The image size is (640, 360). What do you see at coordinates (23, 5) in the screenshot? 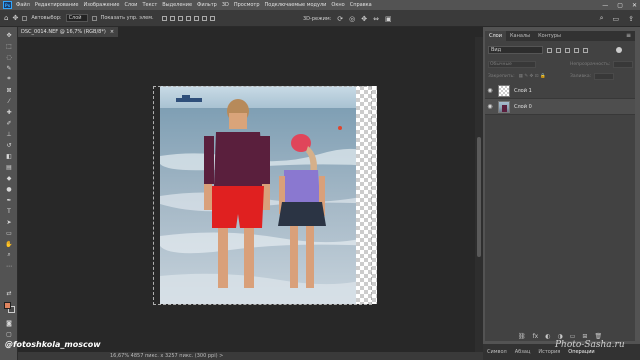
I see `menu-file: Файл` at bounding box center [23, 5].